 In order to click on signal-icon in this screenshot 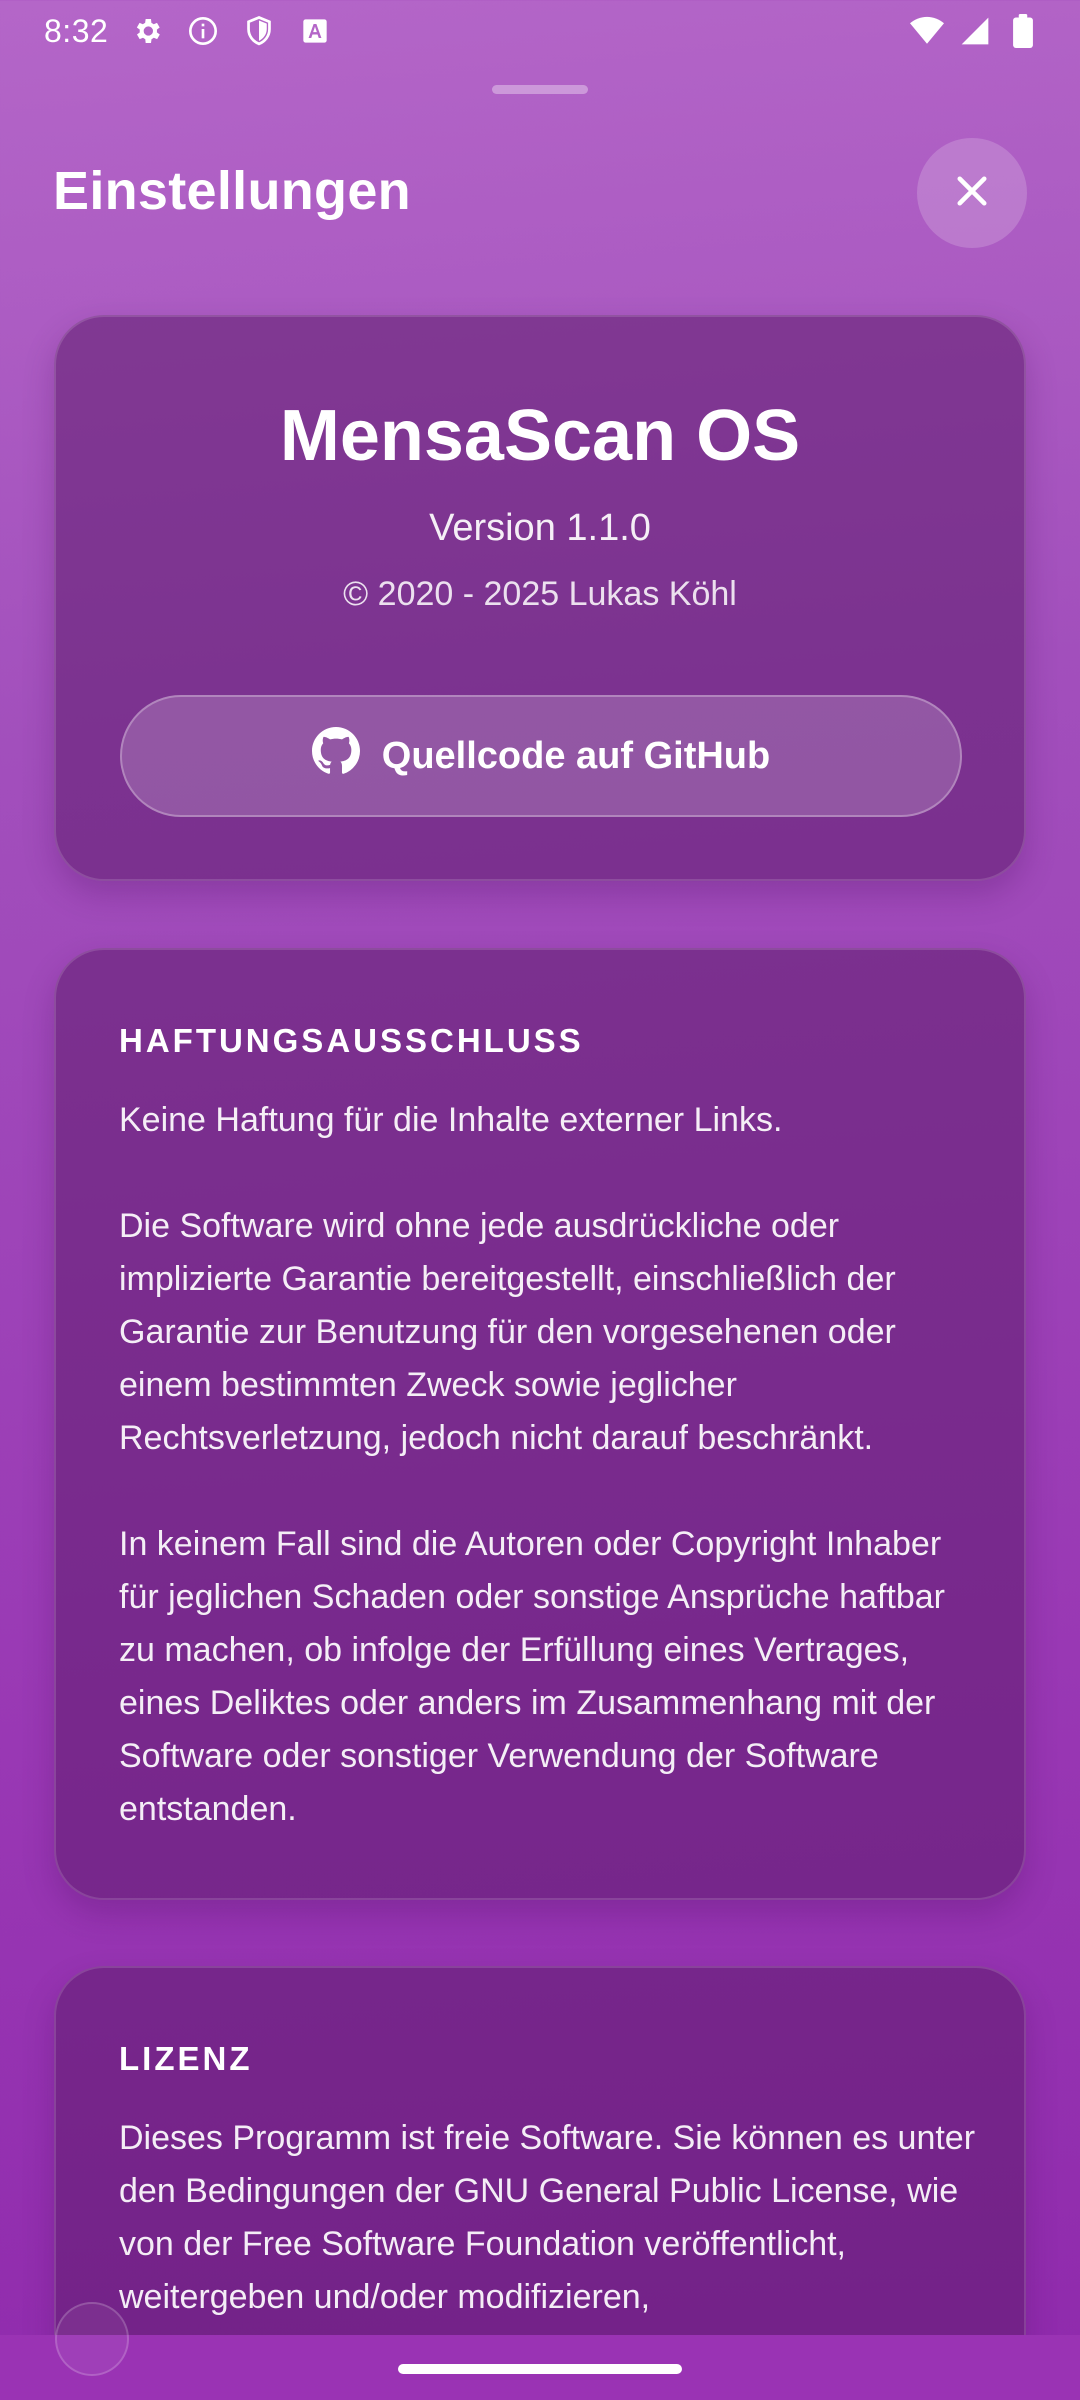, I will do `click(975, 31)`.